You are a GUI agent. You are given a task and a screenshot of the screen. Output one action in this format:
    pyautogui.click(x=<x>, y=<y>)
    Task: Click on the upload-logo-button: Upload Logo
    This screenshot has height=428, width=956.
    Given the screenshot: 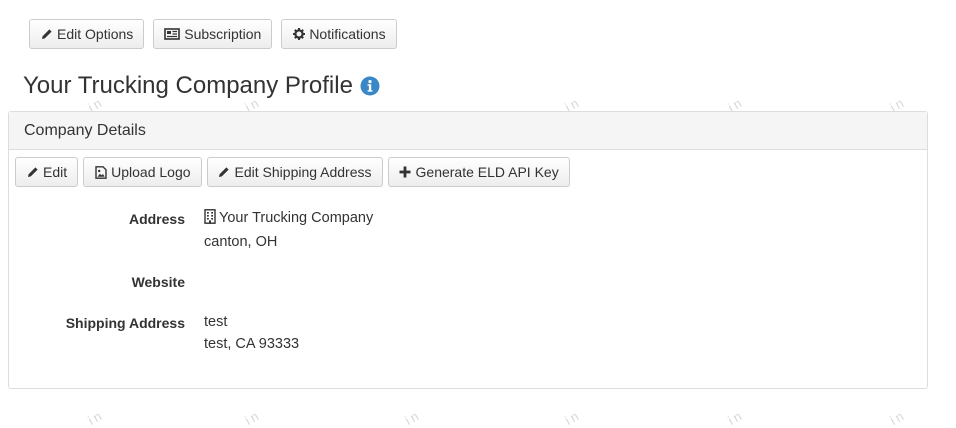 What is the action you would take?
    pyautogui.click(x=142, y=172)
    